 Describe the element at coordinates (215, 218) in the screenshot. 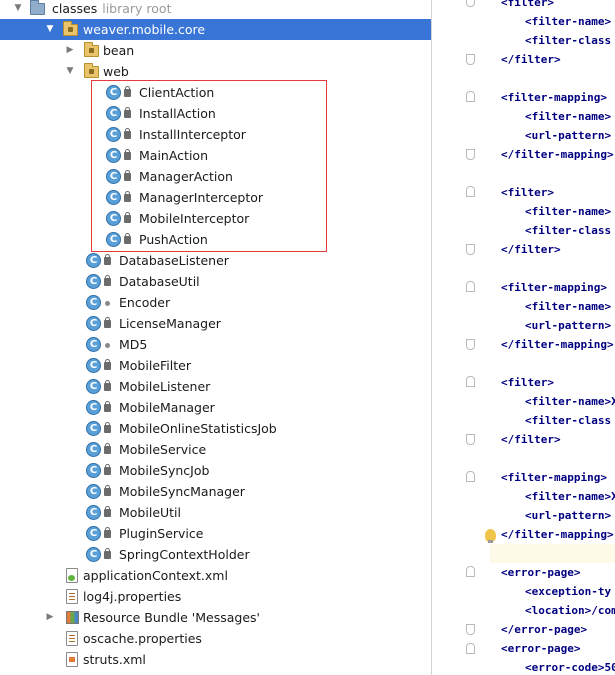

I see `tree-item-class: C MobileInterceptor` at that location.